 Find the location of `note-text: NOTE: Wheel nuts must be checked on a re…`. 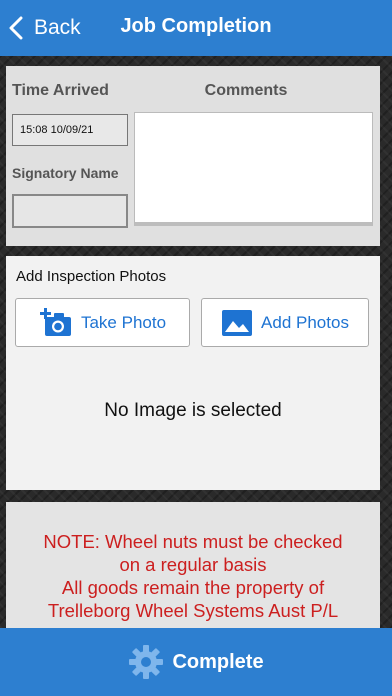

note-text: NOTE: Wheel nuts must be checked on a re… is located at coordinates (193, 576).